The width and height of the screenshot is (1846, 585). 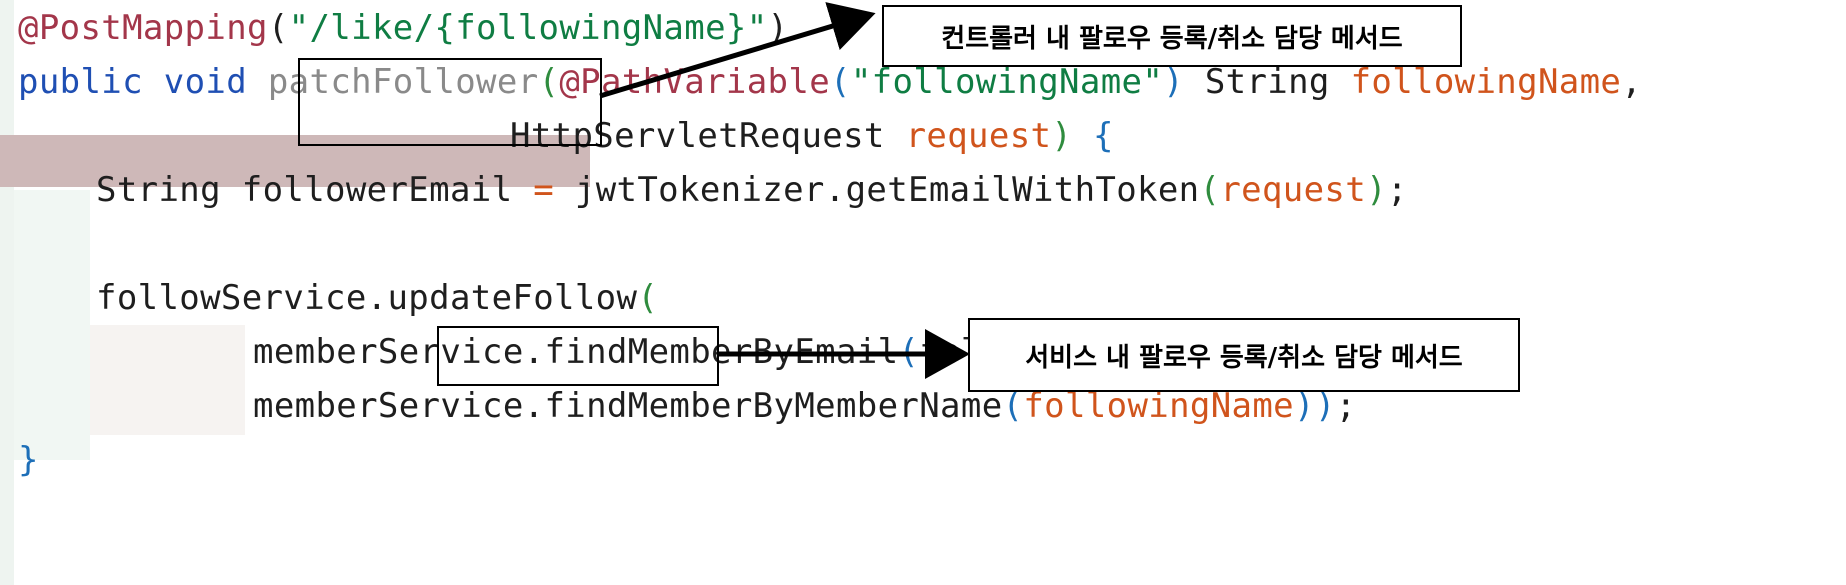 I want to click on service-method-label: 서비스 내 팔로우 등록/취소 담당 메서드, so click(x=1244, y=355).